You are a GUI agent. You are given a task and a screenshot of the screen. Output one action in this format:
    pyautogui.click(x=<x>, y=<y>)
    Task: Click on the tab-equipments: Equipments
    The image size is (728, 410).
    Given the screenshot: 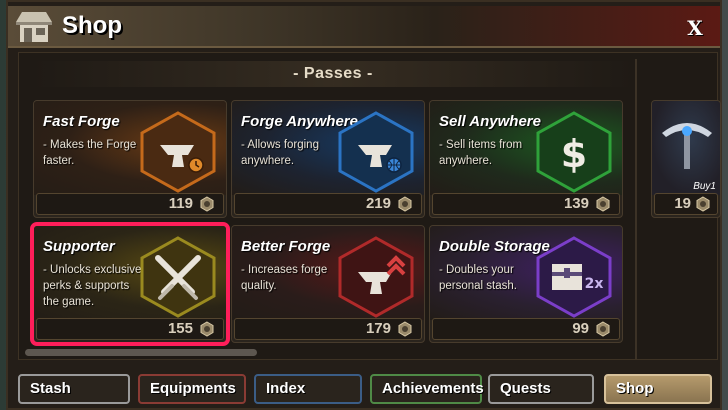 What is the action you would take?
    pyautogui.click(x=192, y=389)
    